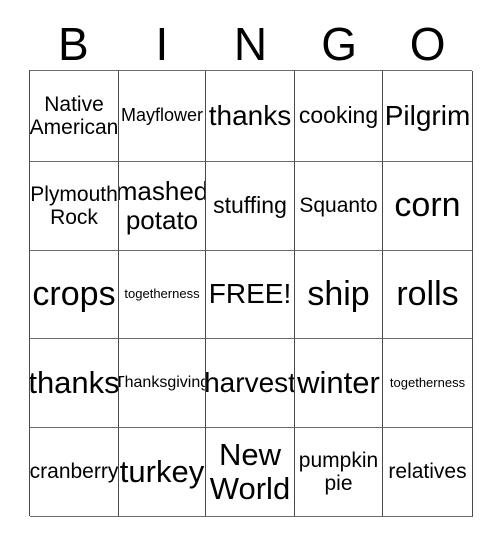 This screenshot has height=544, width=500. I want to click on bingo-cell-label: Thanksgiving, so click(162, 383).